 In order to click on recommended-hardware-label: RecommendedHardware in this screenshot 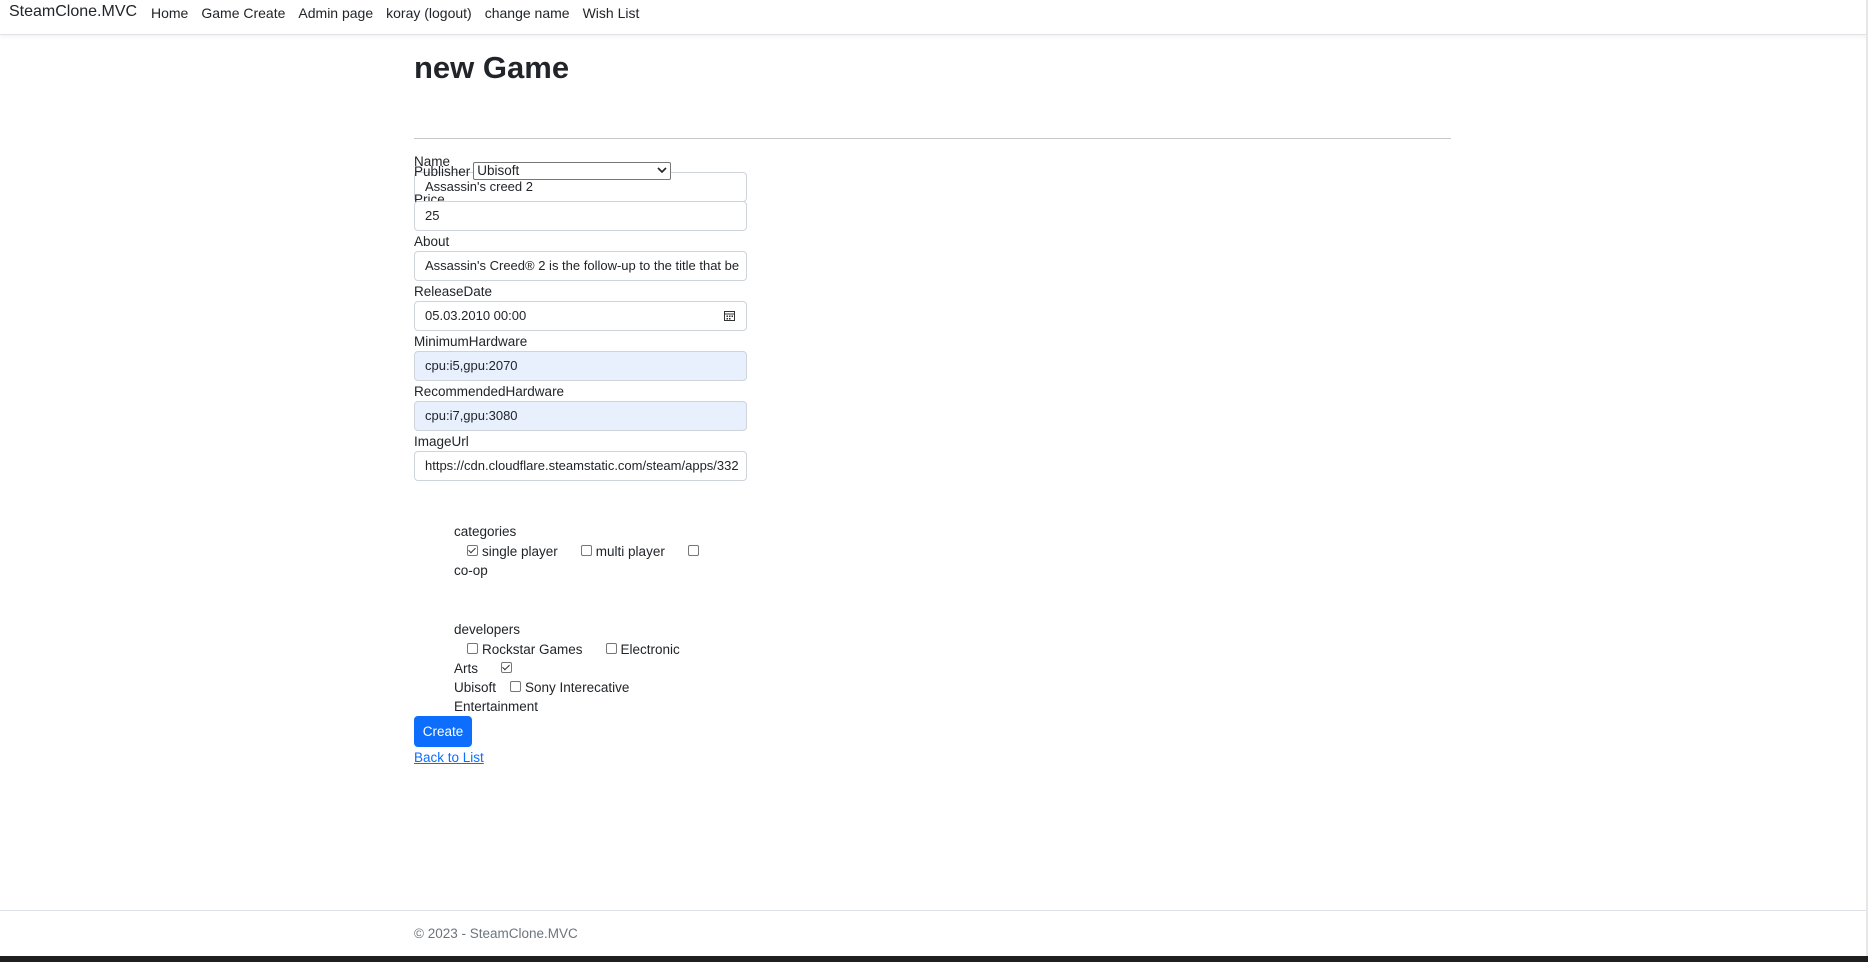, I will do `click(489, 391)`.